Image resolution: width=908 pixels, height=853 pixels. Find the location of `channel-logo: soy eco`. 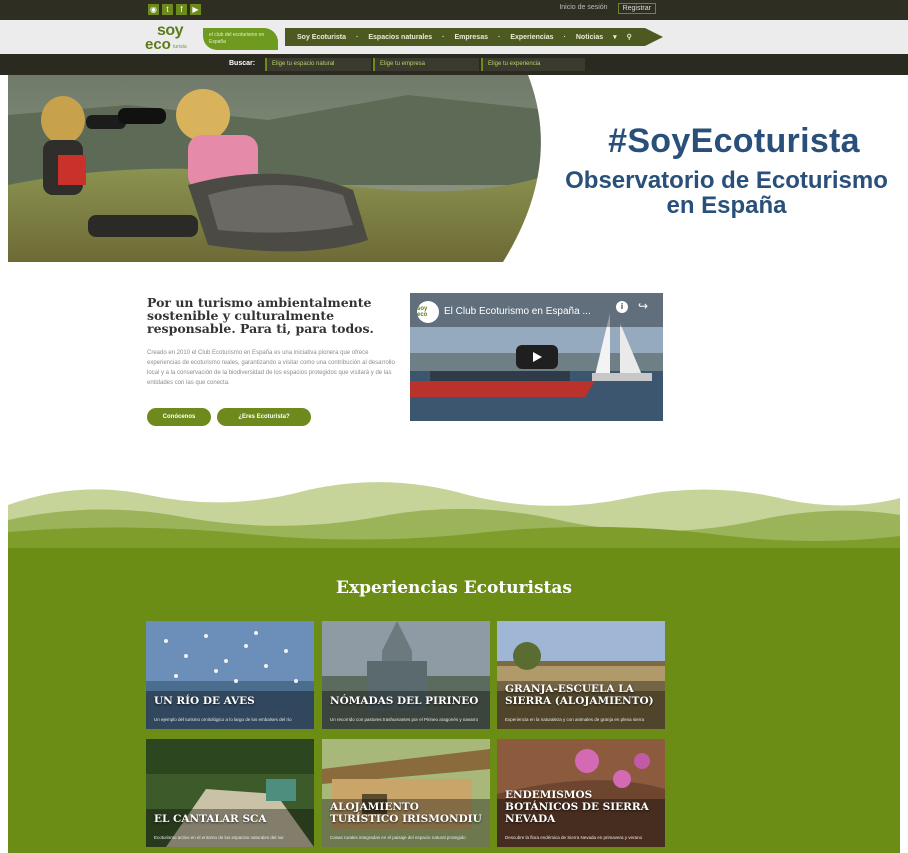

channel-logo: soy eco is located at coordinates (428, 312).